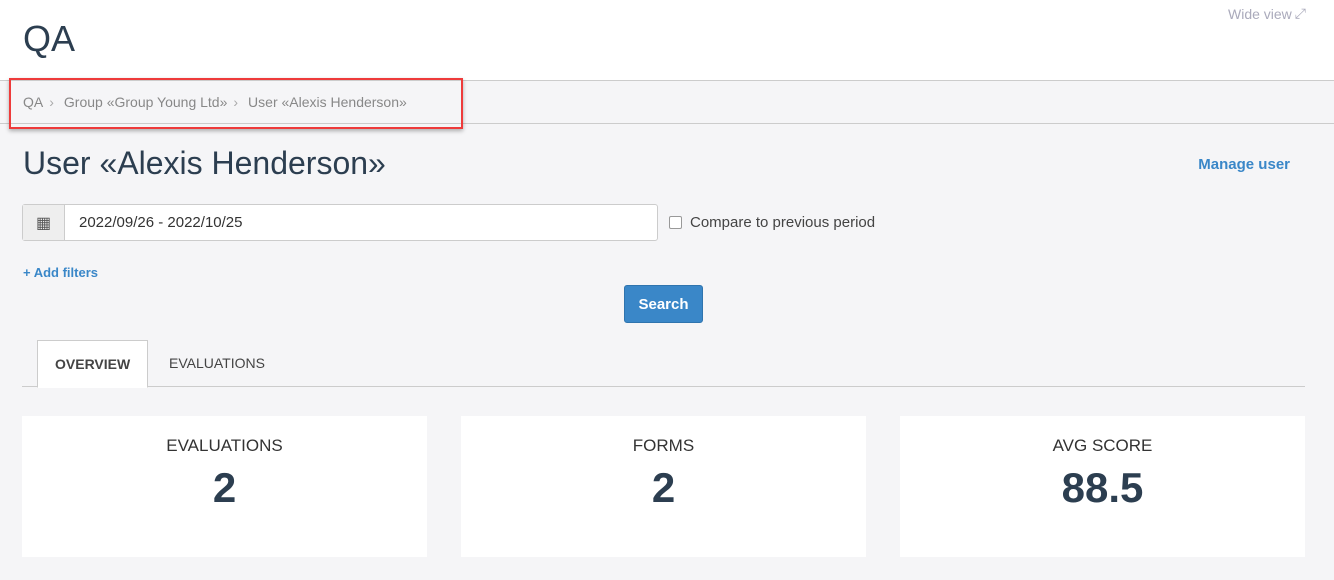 This screenshot has height=580, width=1334. What do you see at coordinates (663, 304) in the screenshot?
I see `search-button: Search` at bounding box center [663, 304].